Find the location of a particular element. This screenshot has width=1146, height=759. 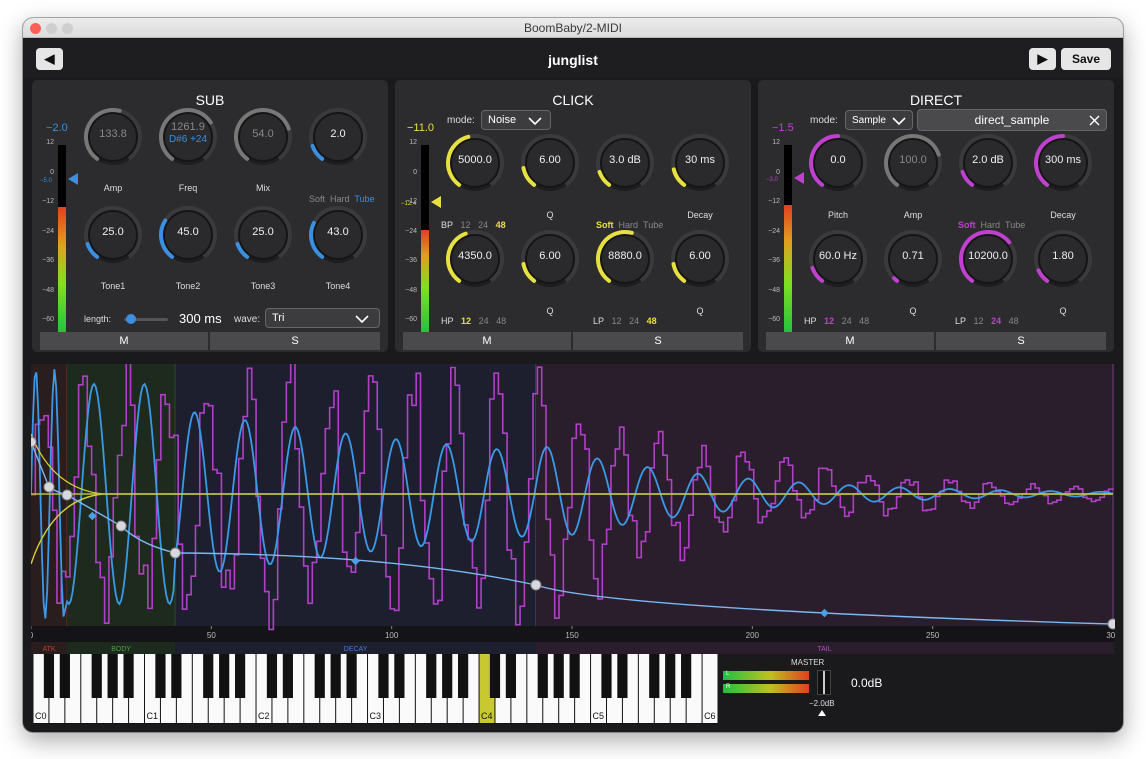

play-button: ▶ is located at coordinates (1042, 59).